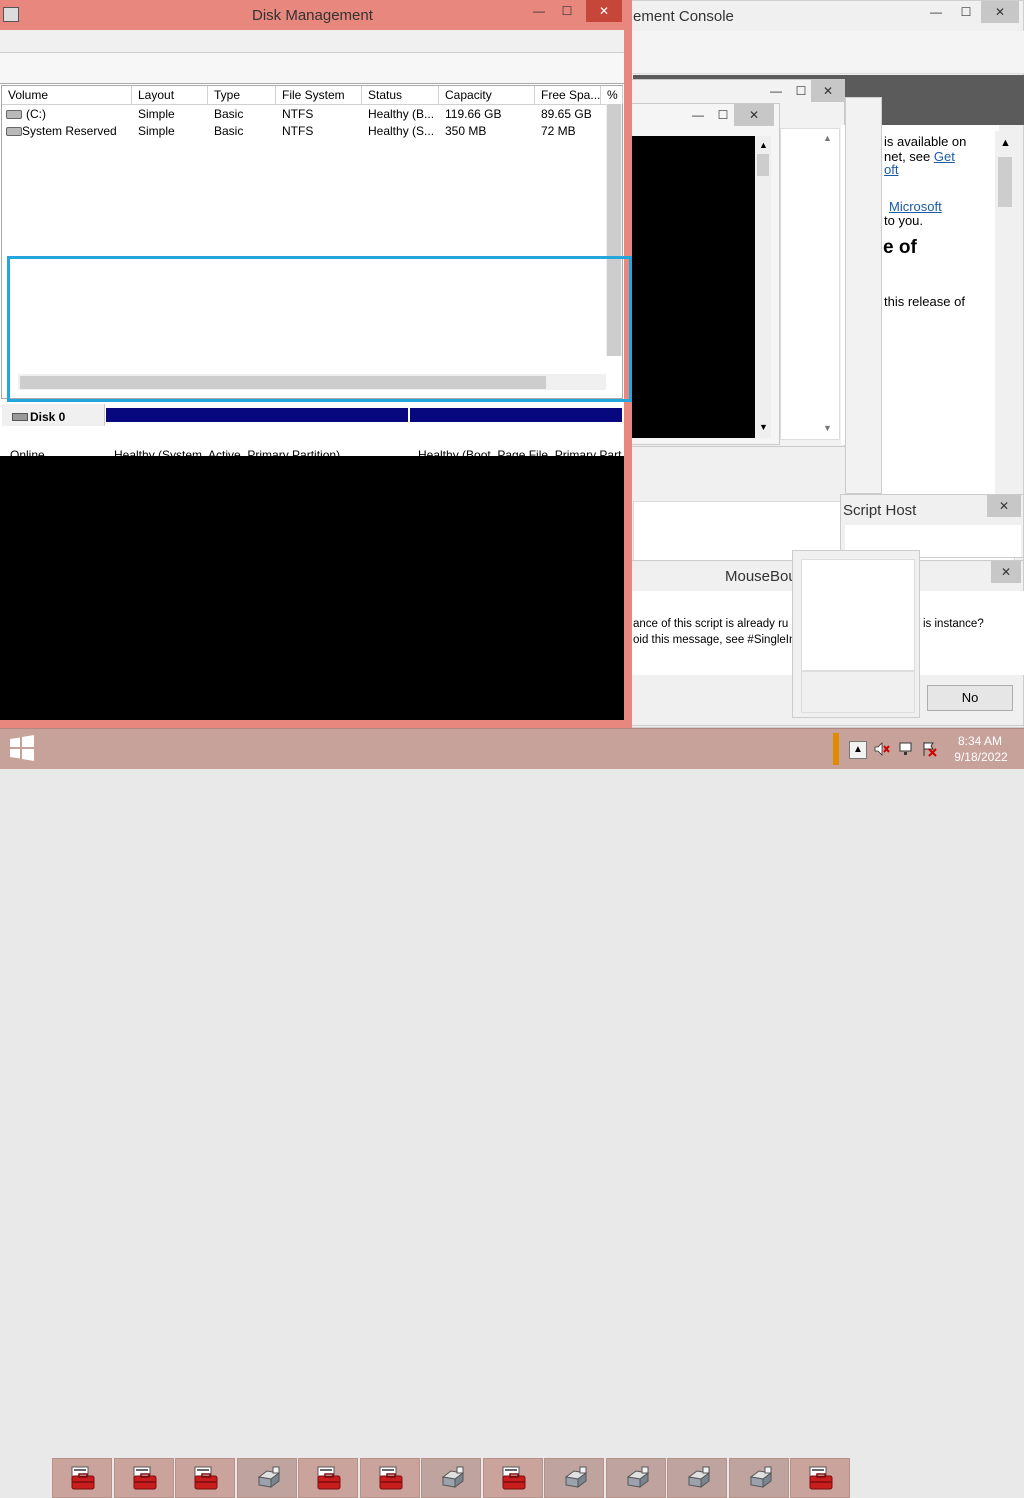 The height and width of the screenshot is (1498, 1024). I want to click on column-file-system: File System, so click(319, 95).